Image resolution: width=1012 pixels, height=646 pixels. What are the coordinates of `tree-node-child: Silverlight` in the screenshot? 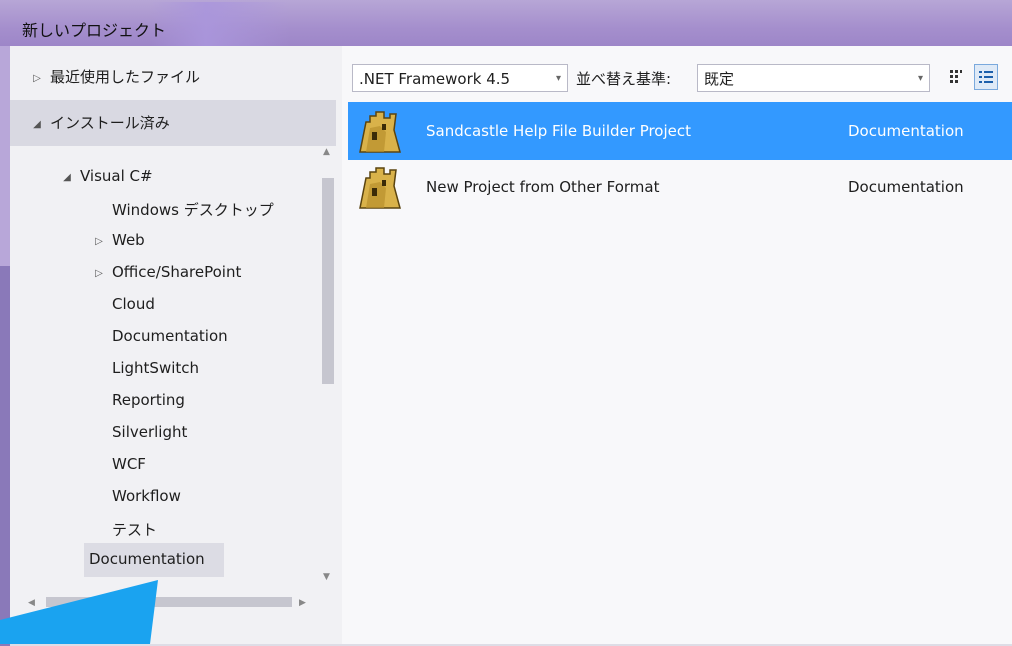 It's located at (139, 432).